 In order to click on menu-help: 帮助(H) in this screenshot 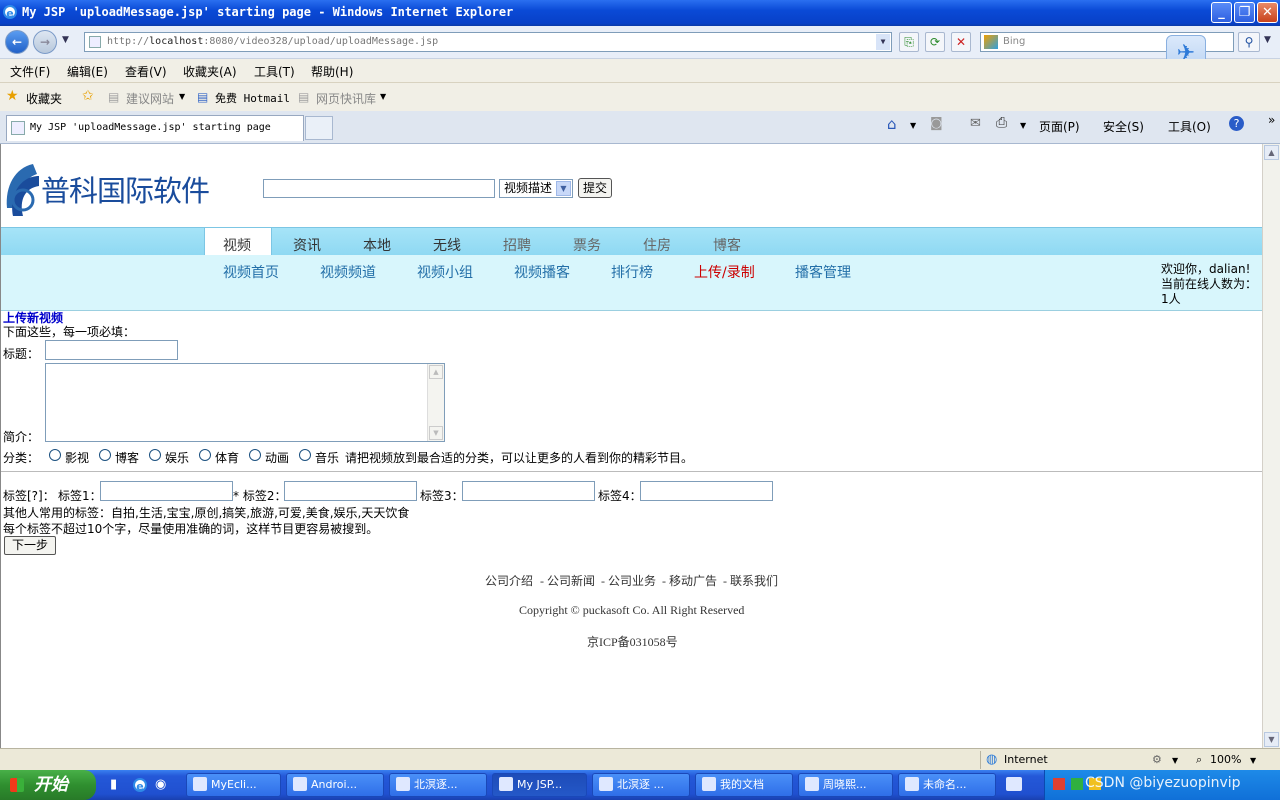, I will do `click(332, 71)`.